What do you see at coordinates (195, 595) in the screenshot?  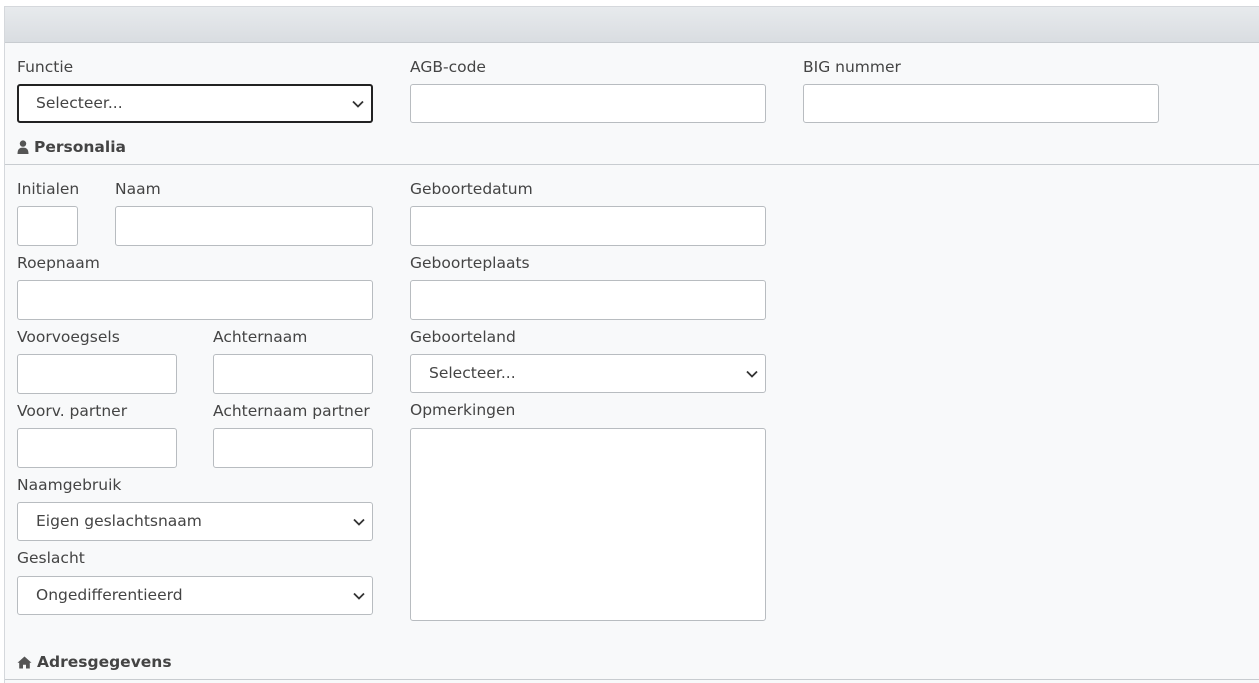 I see `geslacht-select: Ongedifferentieerd` at bounding box center [195, 595].